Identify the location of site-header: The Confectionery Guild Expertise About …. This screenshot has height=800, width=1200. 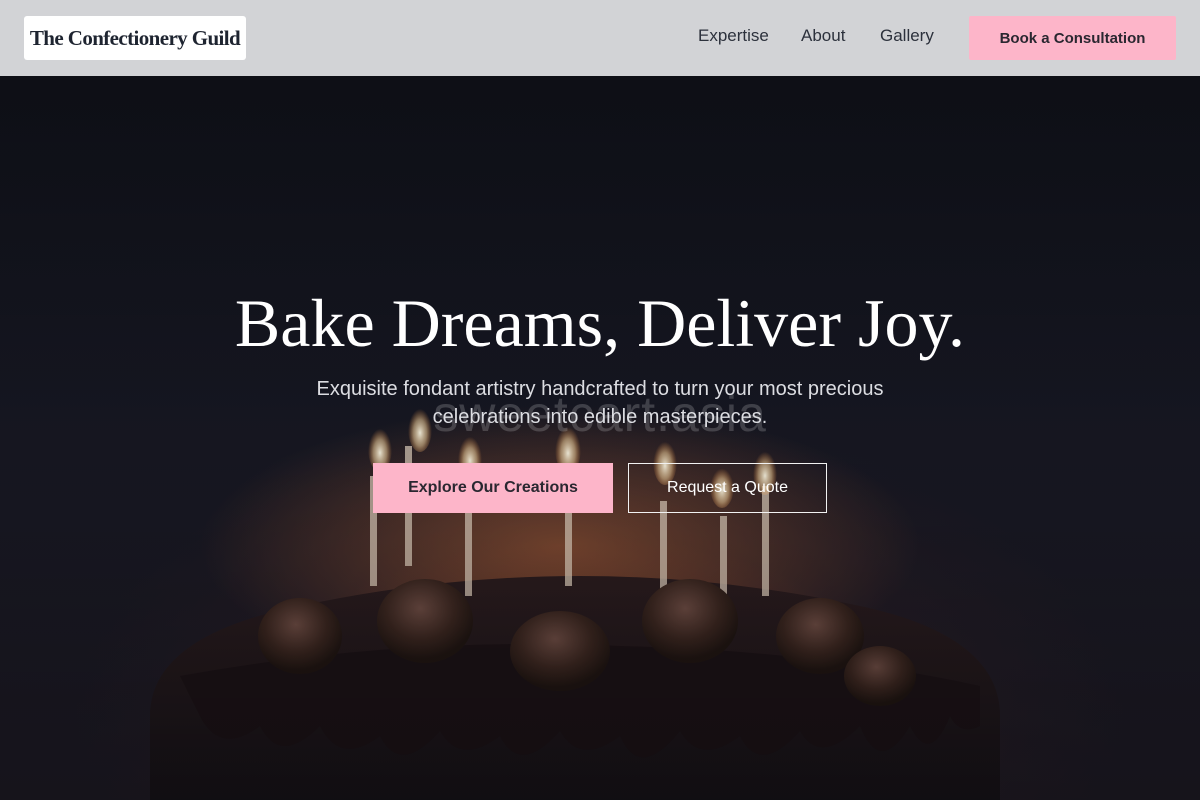
(600, 38).